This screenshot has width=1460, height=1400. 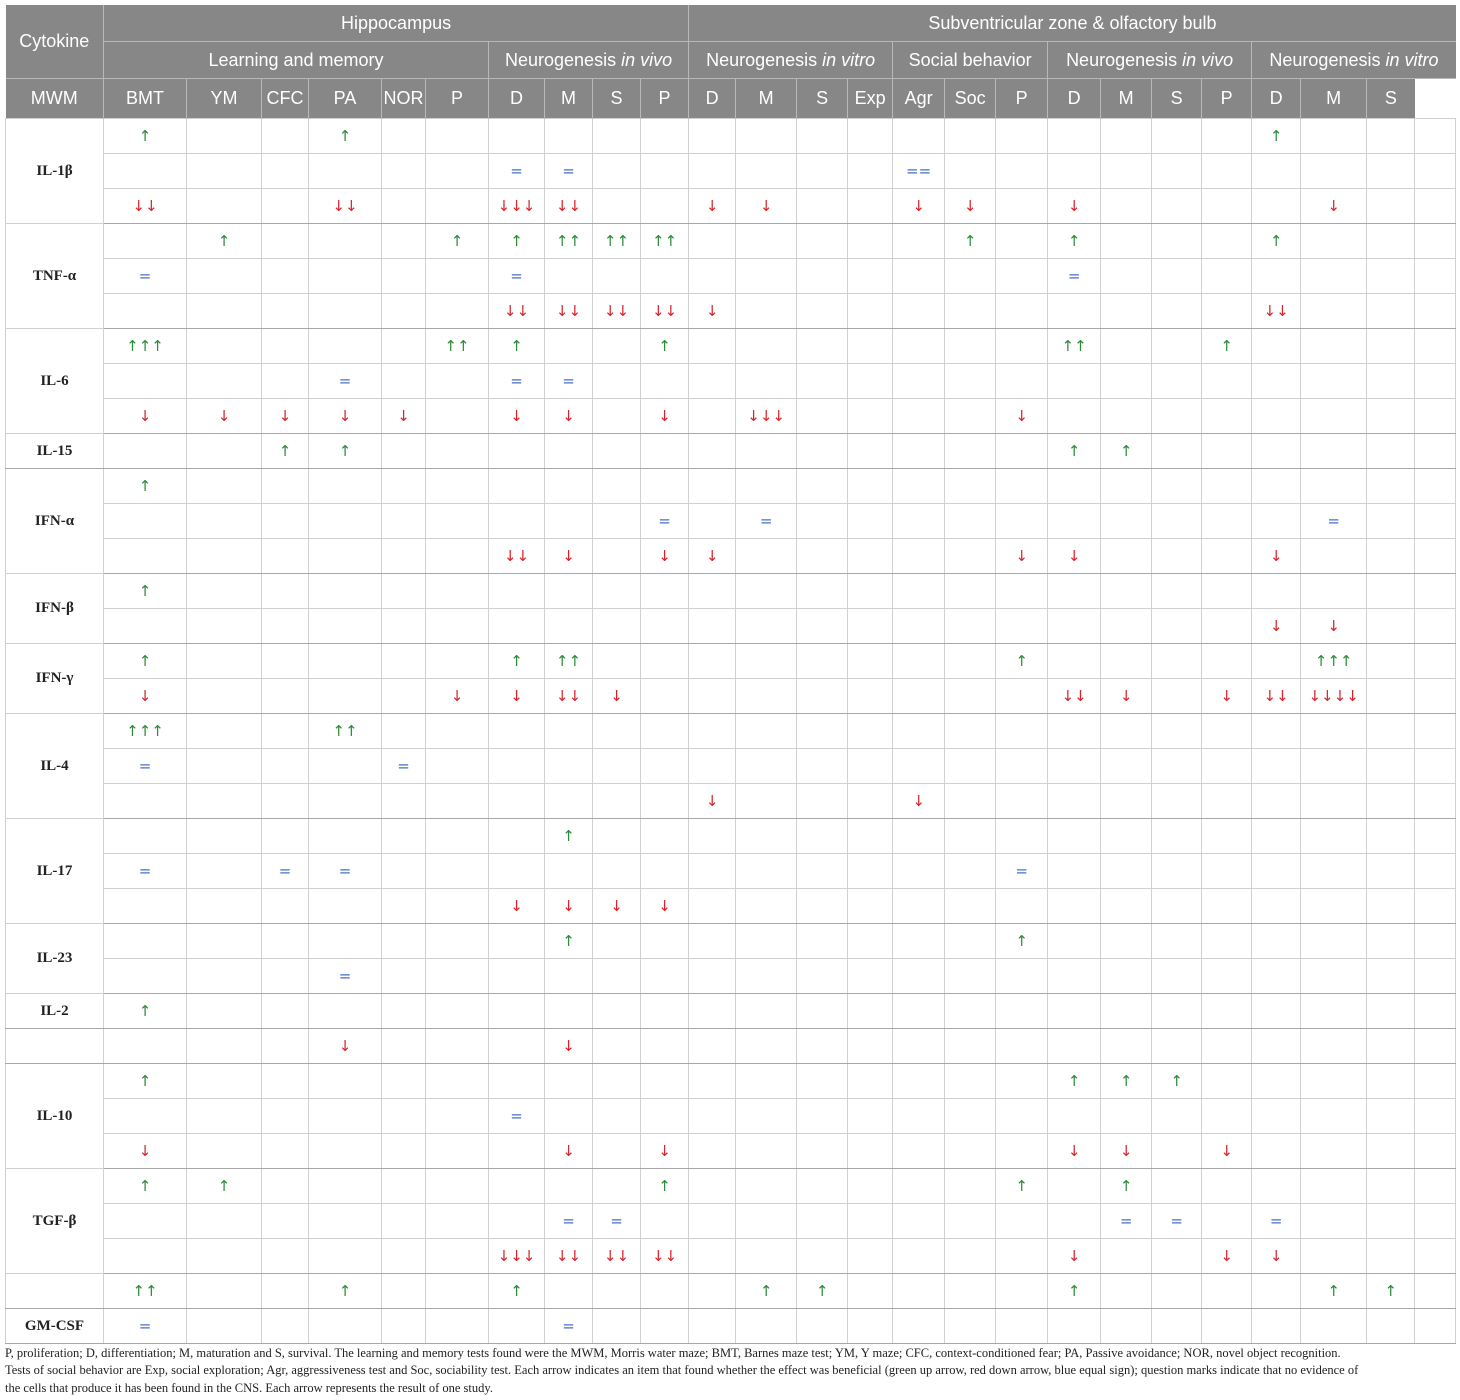 I want to click on category-header: Neurogenesis in vivo, so click(x=589, y=60).